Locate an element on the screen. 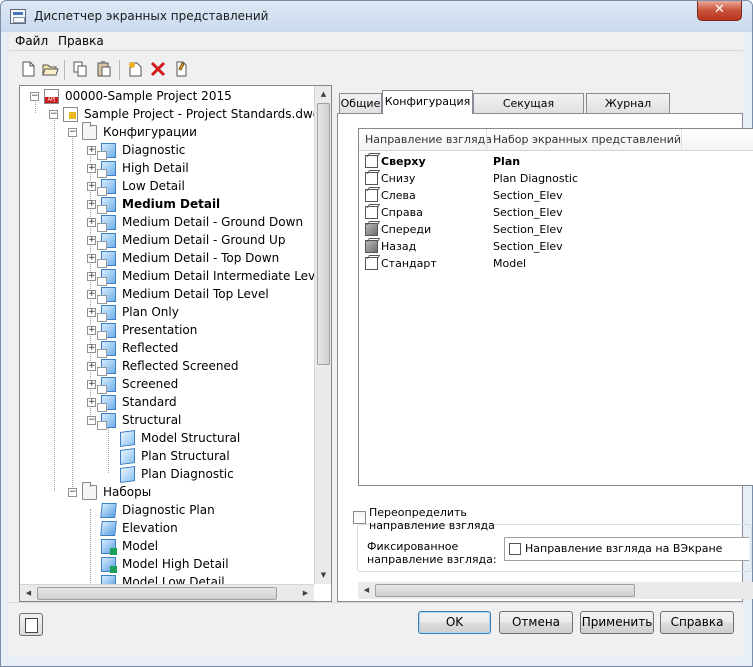 The width and height of the screenshot is (753, 667). tree-folder-sets: − Наборы is located at coordinates (167, 491).